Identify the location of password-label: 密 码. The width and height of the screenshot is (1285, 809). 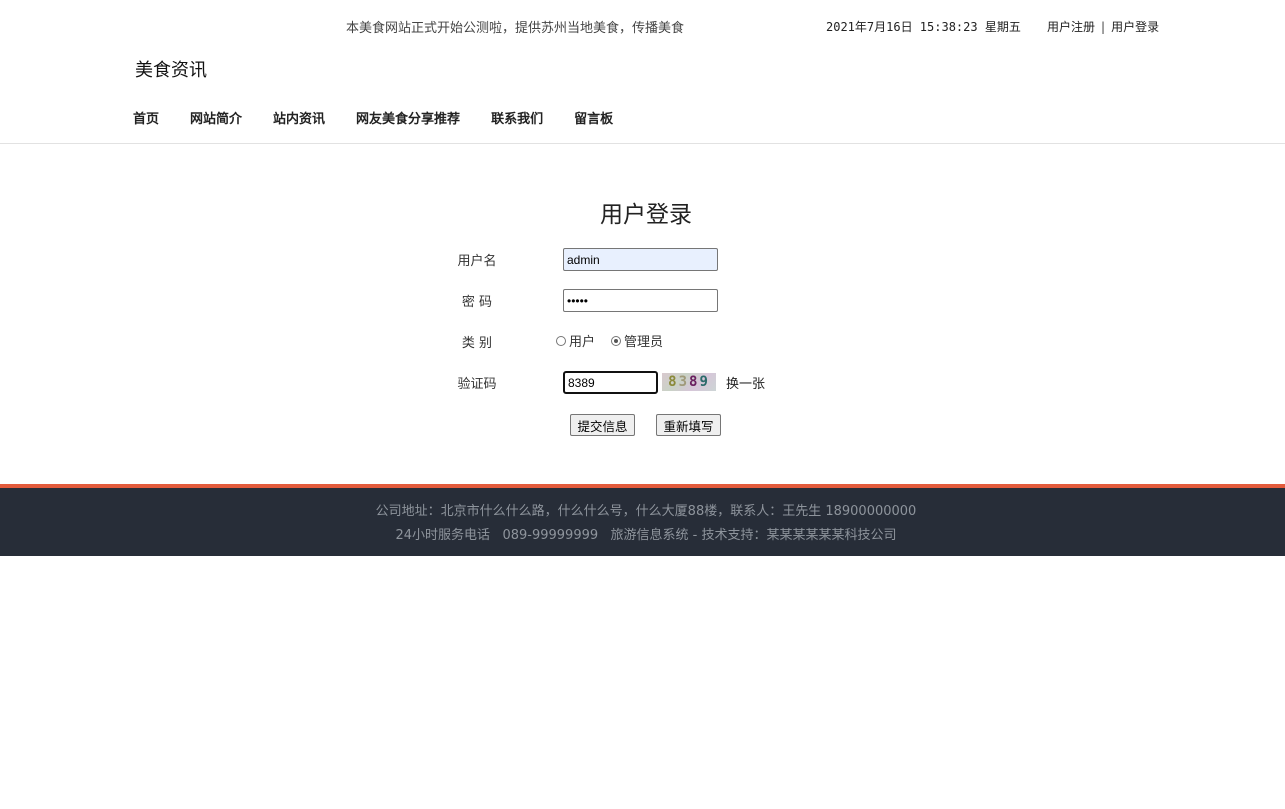
(477, 302).